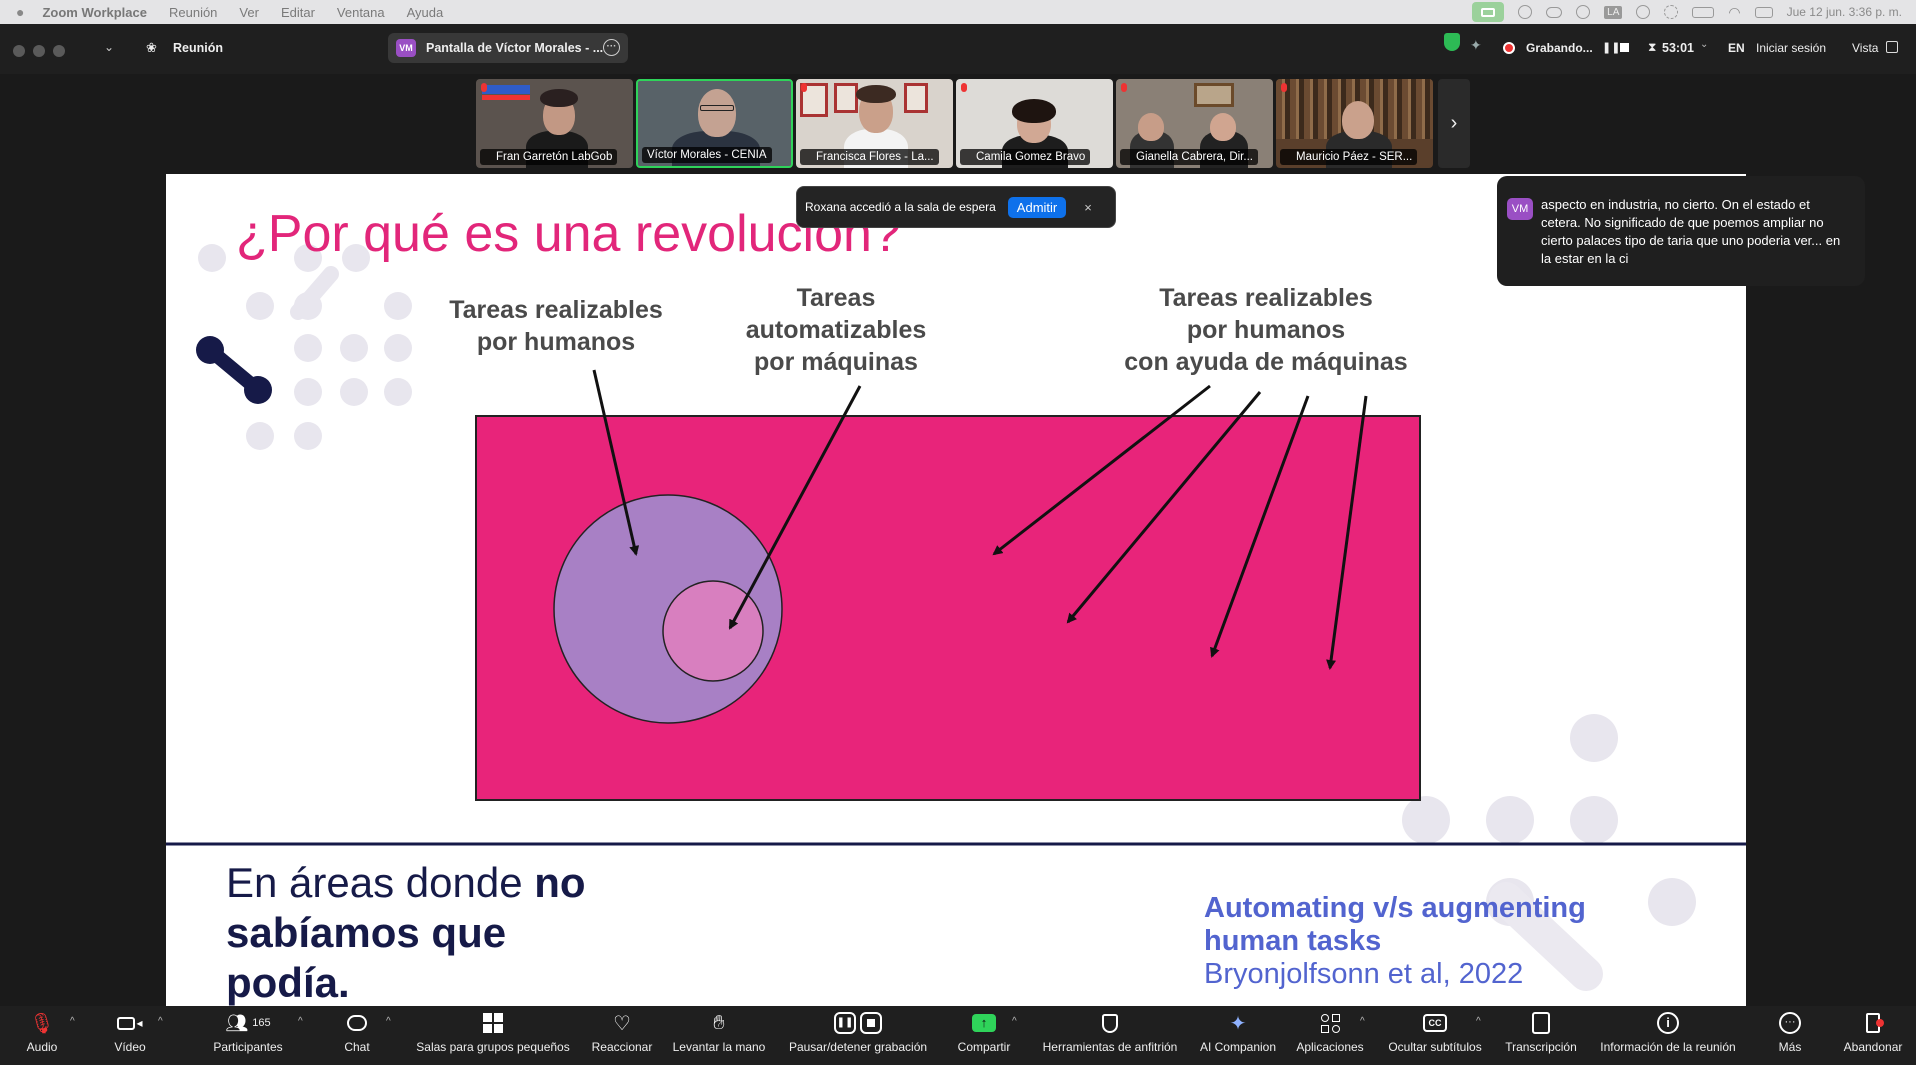 The image size is (1916, 1065). What do you see at coordinates (1238, 1035) in the screenshot?
I see `ai-companion-button: ✦ AI Companion` at bounding box center [1238, 1035].